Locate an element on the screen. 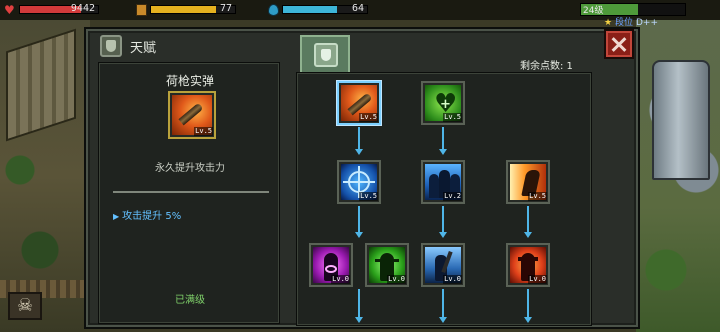  water-icon is located at coordinates (274, 9).